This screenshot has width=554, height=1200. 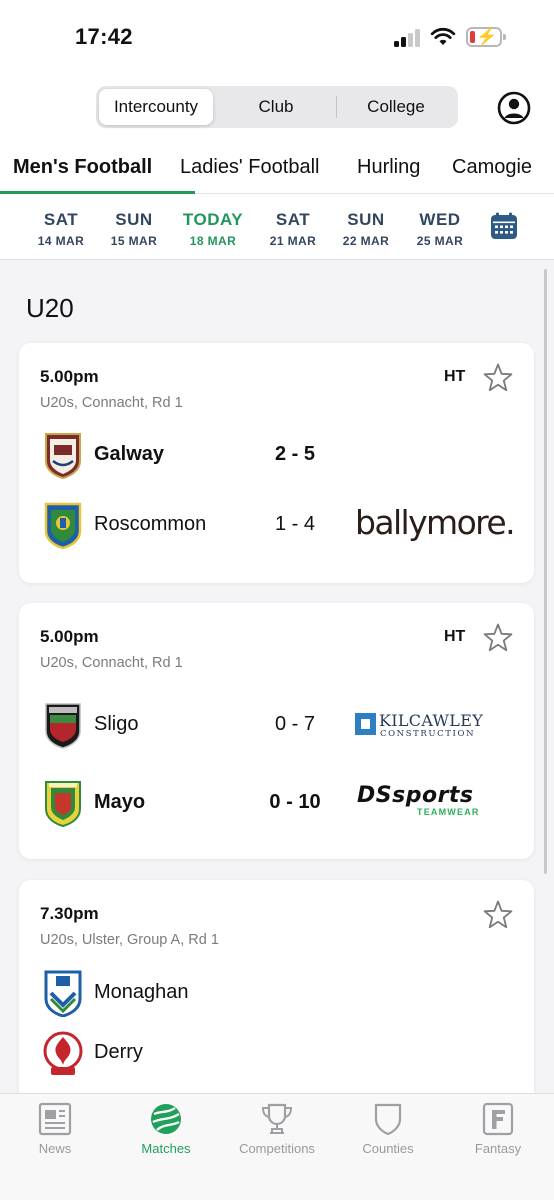 I want to click on competition-level-segmented-control: Intercounty Club College, so click(x=277, y=107).